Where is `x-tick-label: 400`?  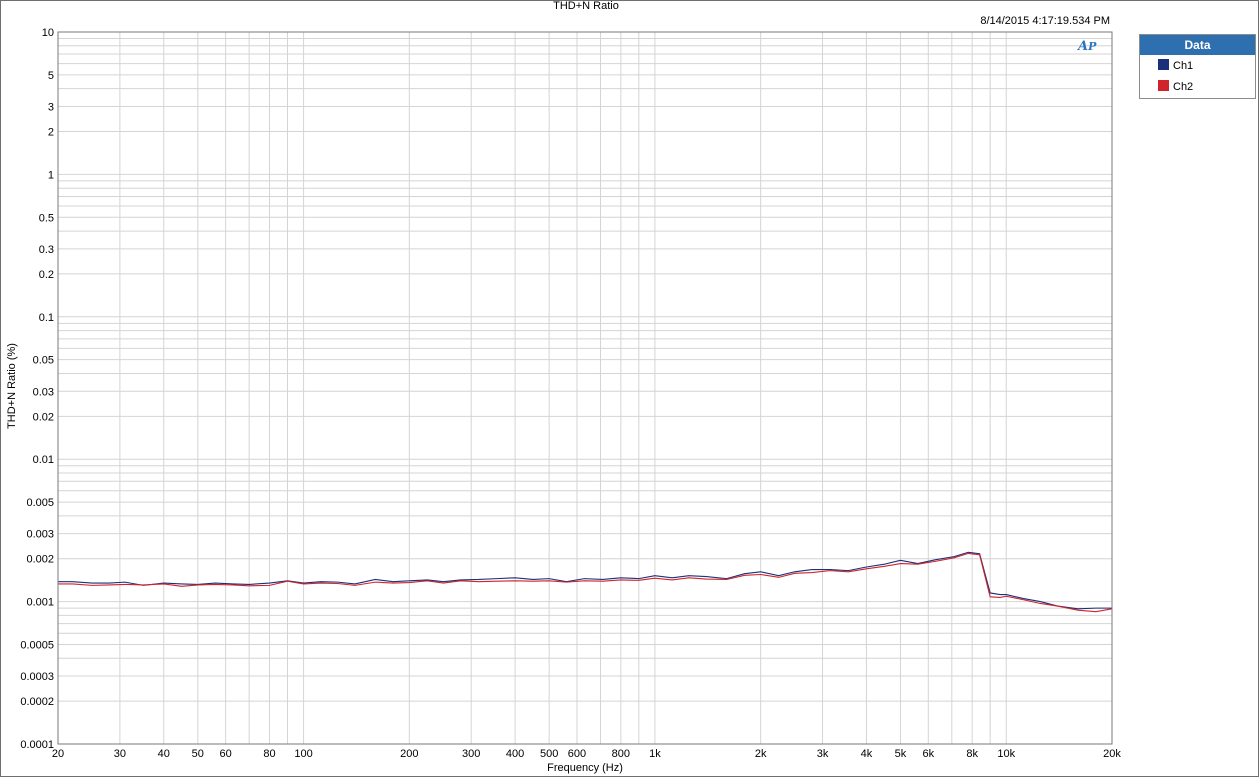
x-tick-label: 400 is located at coordinates (515, 754).